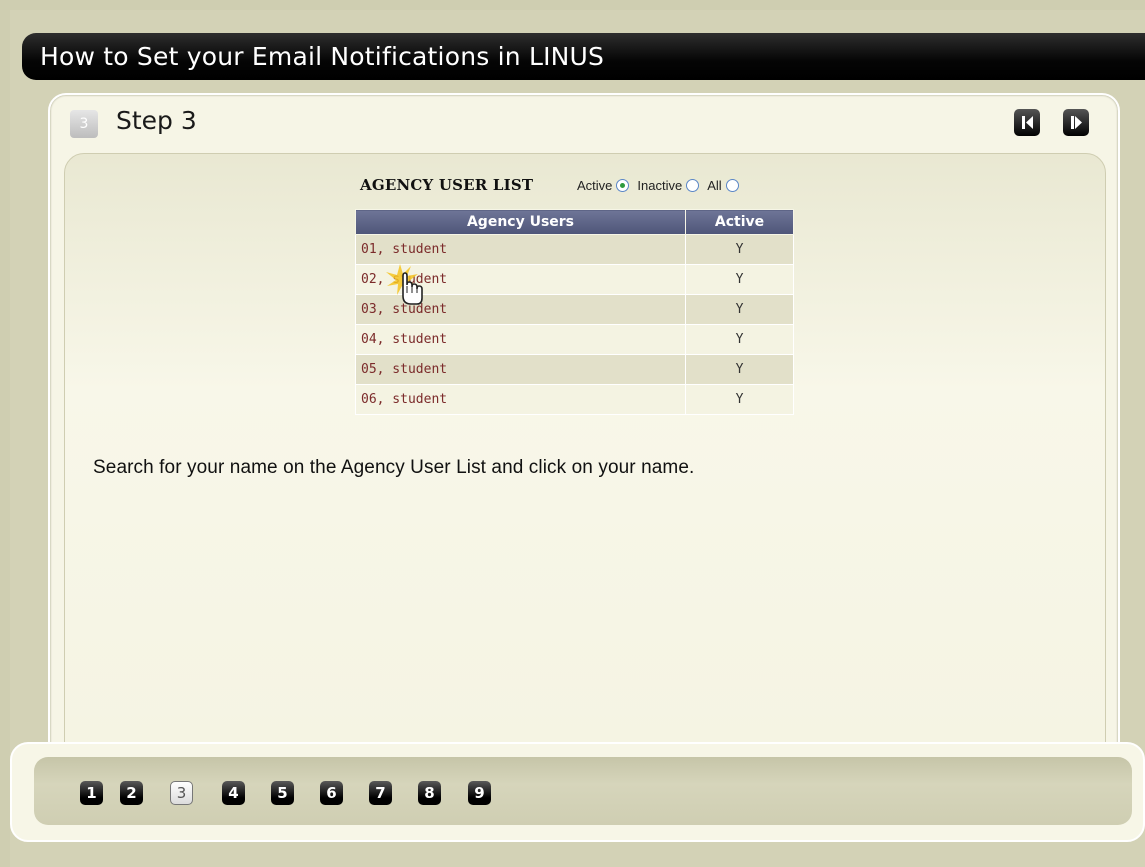 The image size is (1145, 867). Describe the element at coordinates (156, 120) in the screenshot. I see `step-title: Step 3` at that location.